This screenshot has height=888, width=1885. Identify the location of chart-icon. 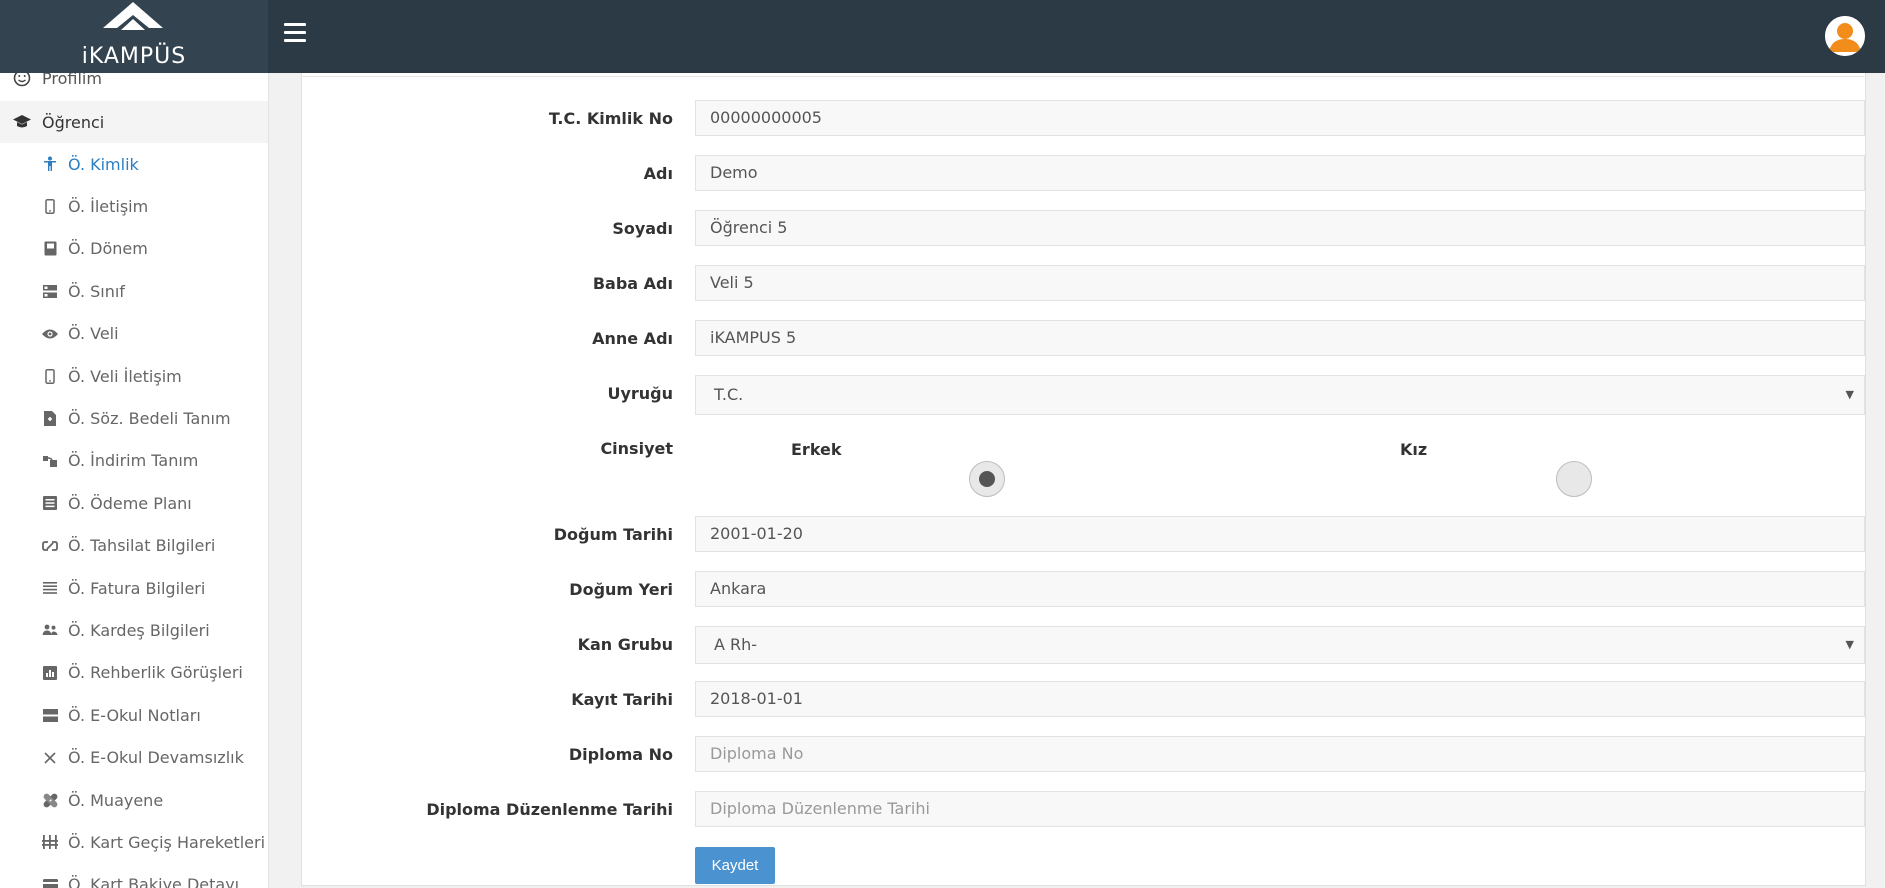
(50, 673).